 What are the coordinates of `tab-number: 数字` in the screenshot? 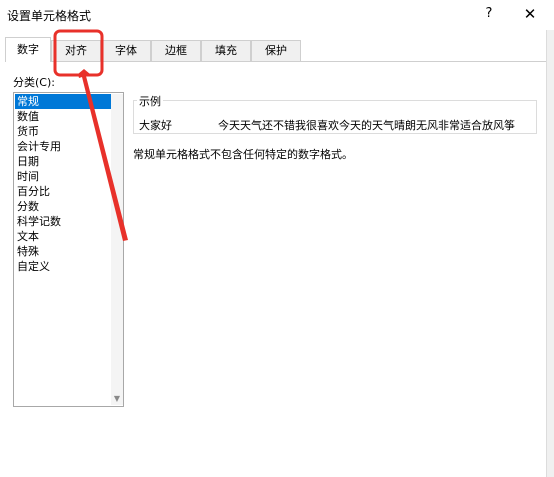 It's located at (28, 49).